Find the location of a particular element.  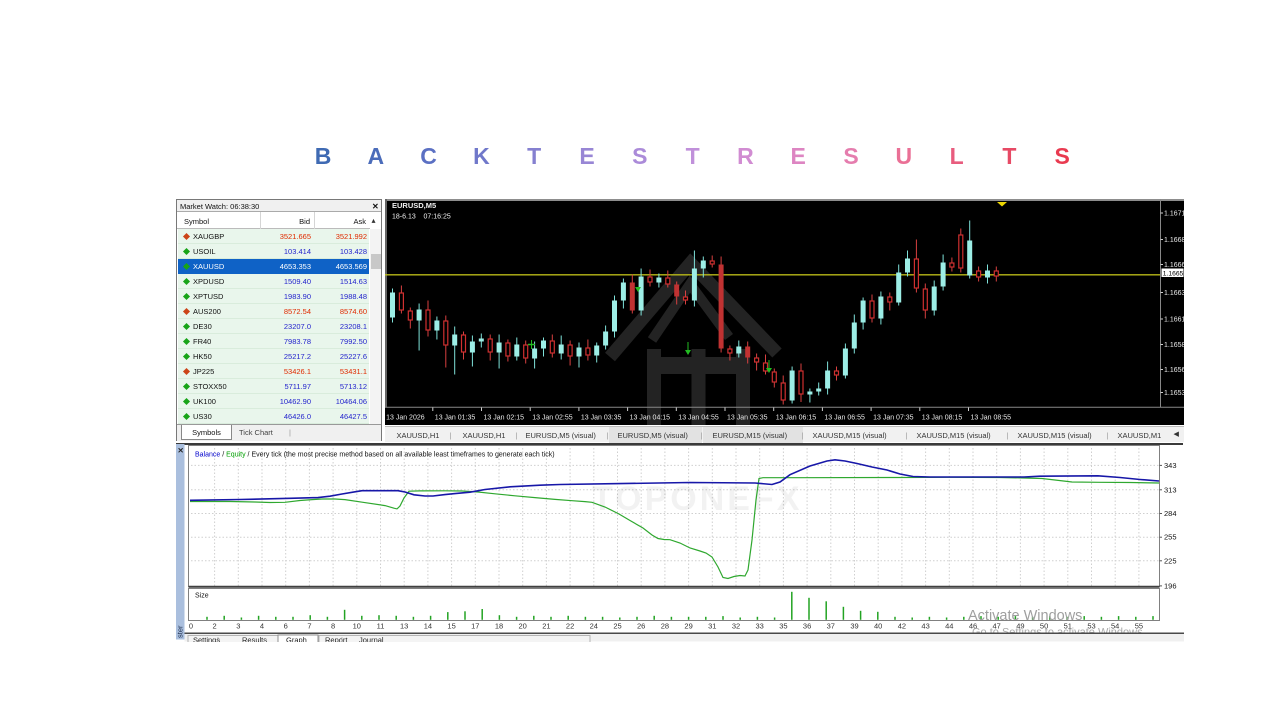

svg-text: Results is located at coordinates (254, 639).